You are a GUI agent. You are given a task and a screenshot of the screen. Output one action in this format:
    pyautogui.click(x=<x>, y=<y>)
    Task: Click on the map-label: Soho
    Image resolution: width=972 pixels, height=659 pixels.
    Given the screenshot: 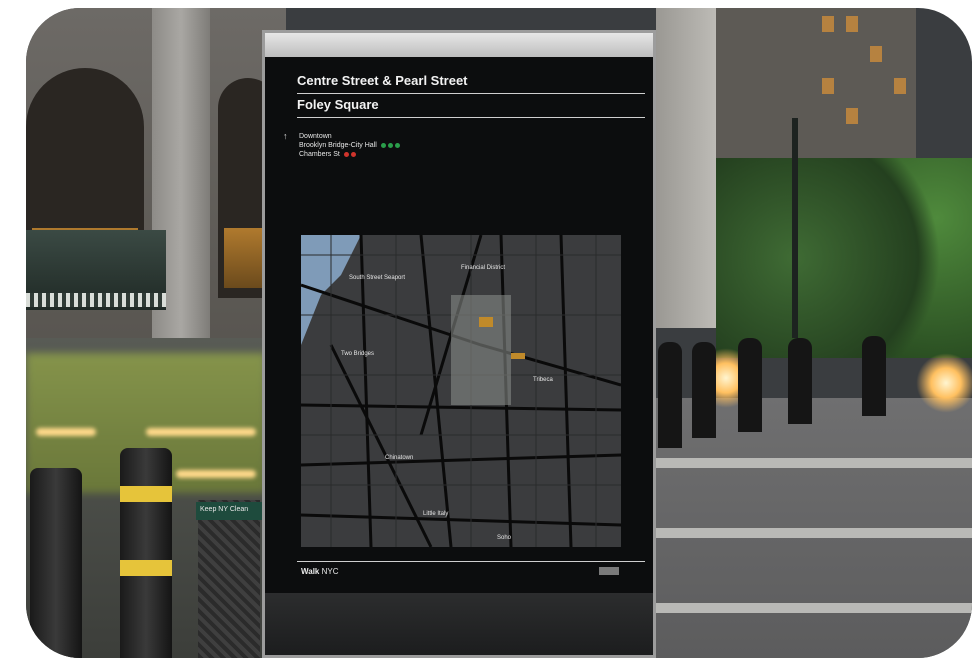 What is the action you would take?
    pyautogui.click(x=504, y=538)
    